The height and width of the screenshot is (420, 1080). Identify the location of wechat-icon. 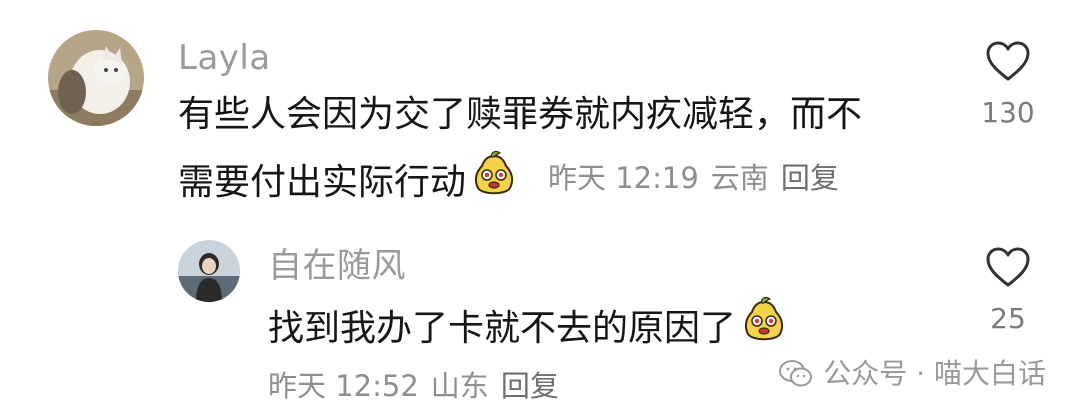
(796, 373).